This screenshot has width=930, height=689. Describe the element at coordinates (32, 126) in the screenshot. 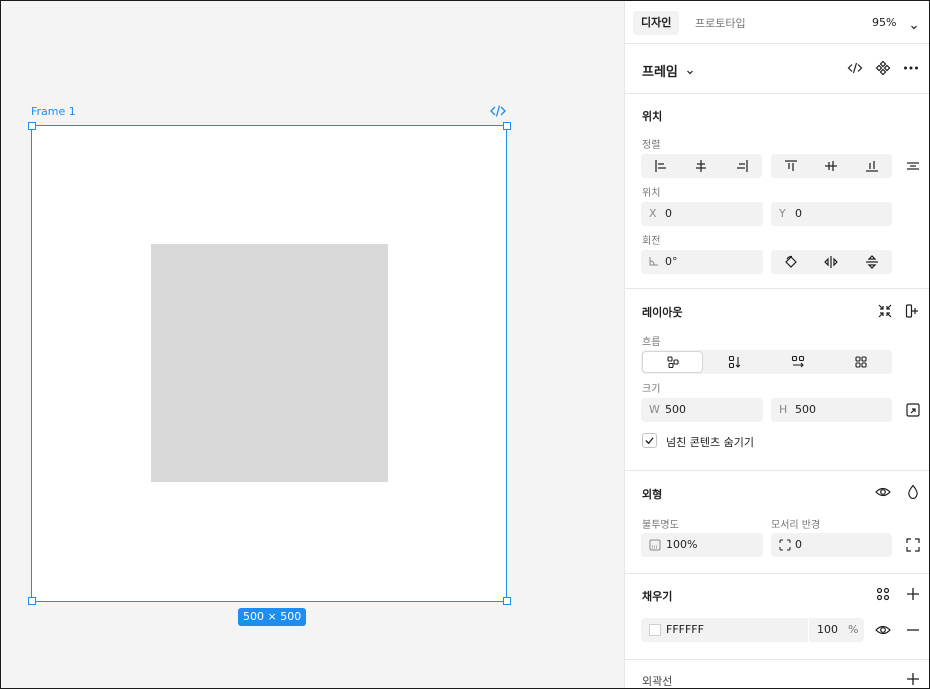

I see `resize-handle-top-left` at that location.